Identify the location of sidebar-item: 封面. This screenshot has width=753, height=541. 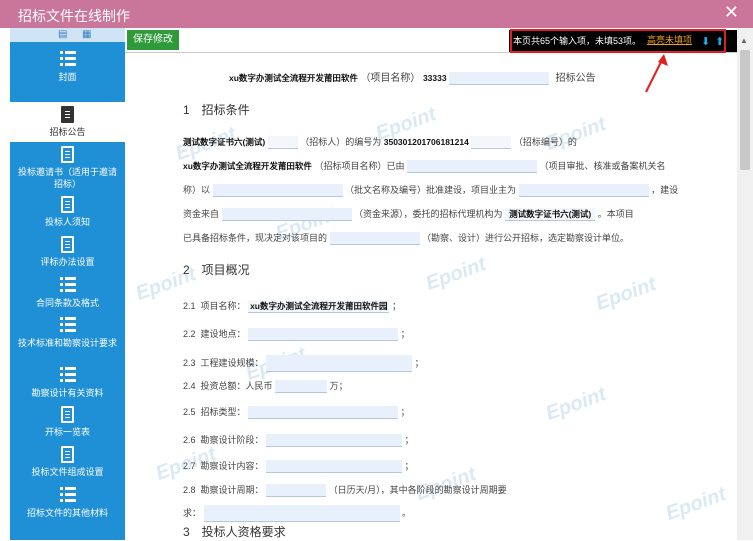
(67, 72).